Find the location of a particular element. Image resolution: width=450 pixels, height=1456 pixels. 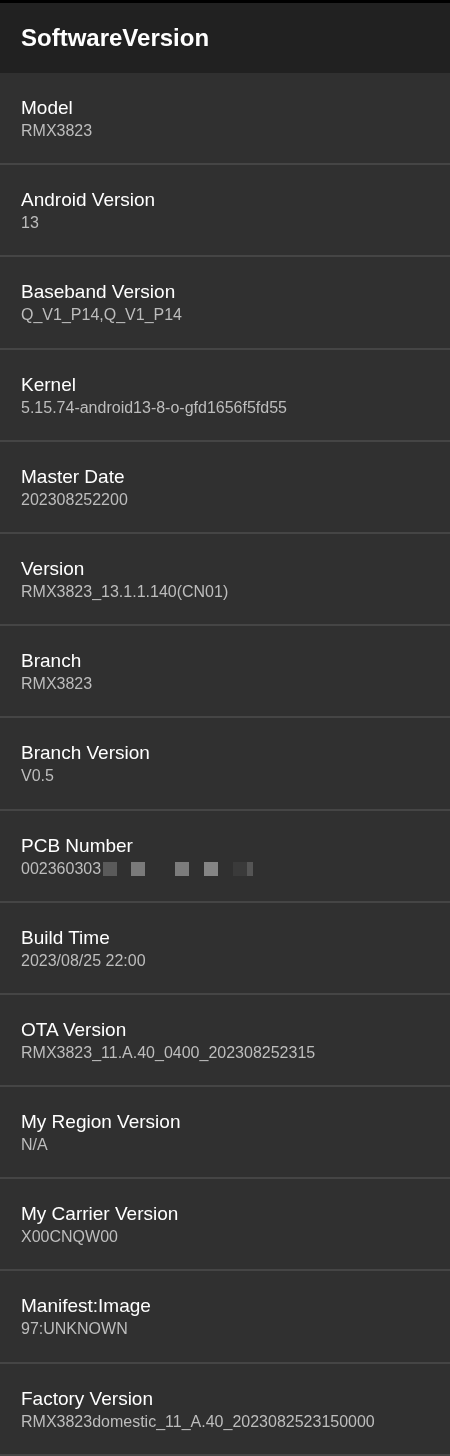

info-label: Manifest:Image is located at coordinates (86, 1306).